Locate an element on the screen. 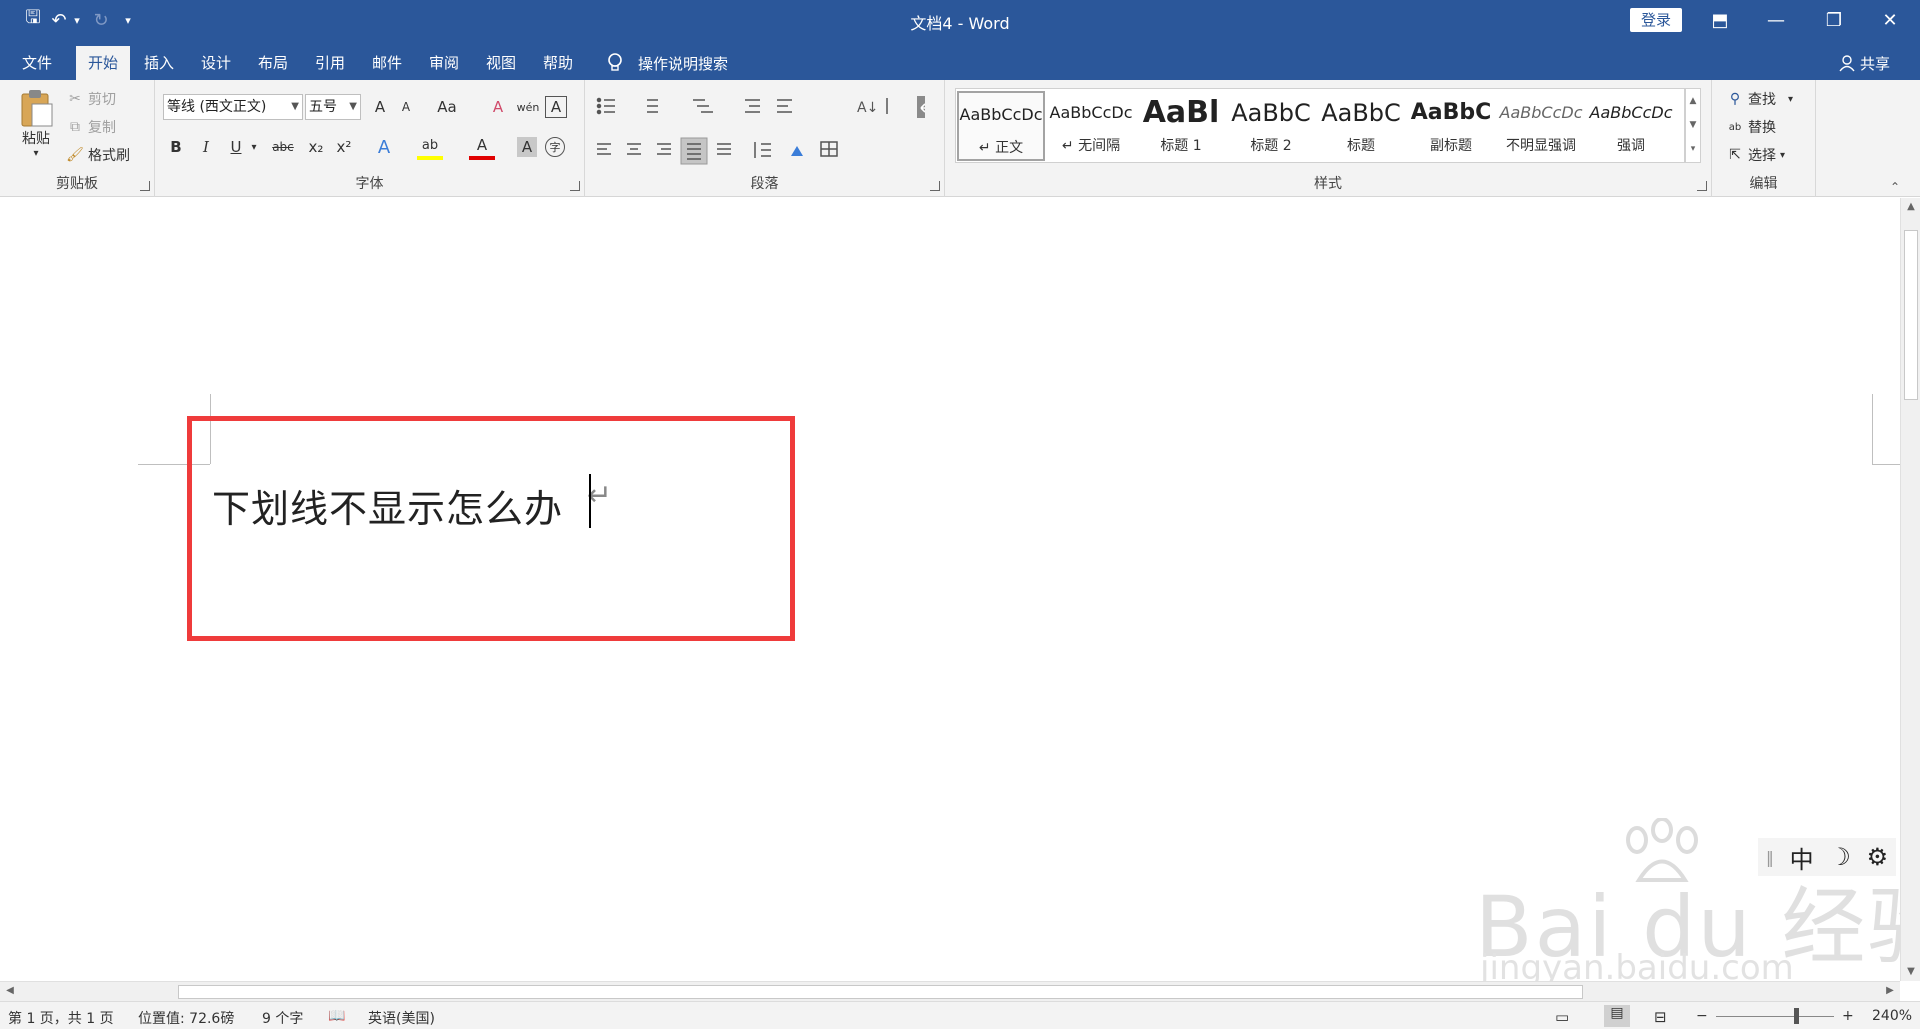  styles-gallery-scroll: ▲ ▼ ▾ is located at coordinates (1693, 125).